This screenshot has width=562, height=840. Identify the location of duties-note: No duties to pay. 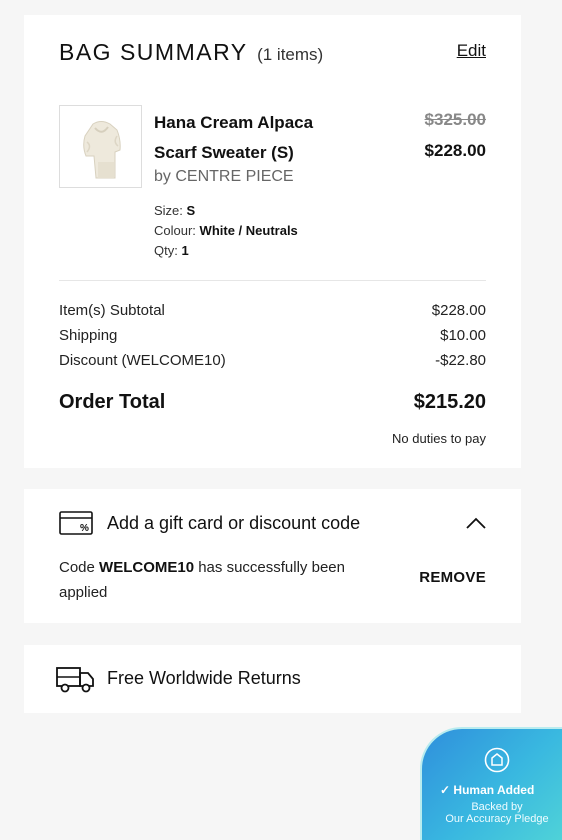
(439, 438).